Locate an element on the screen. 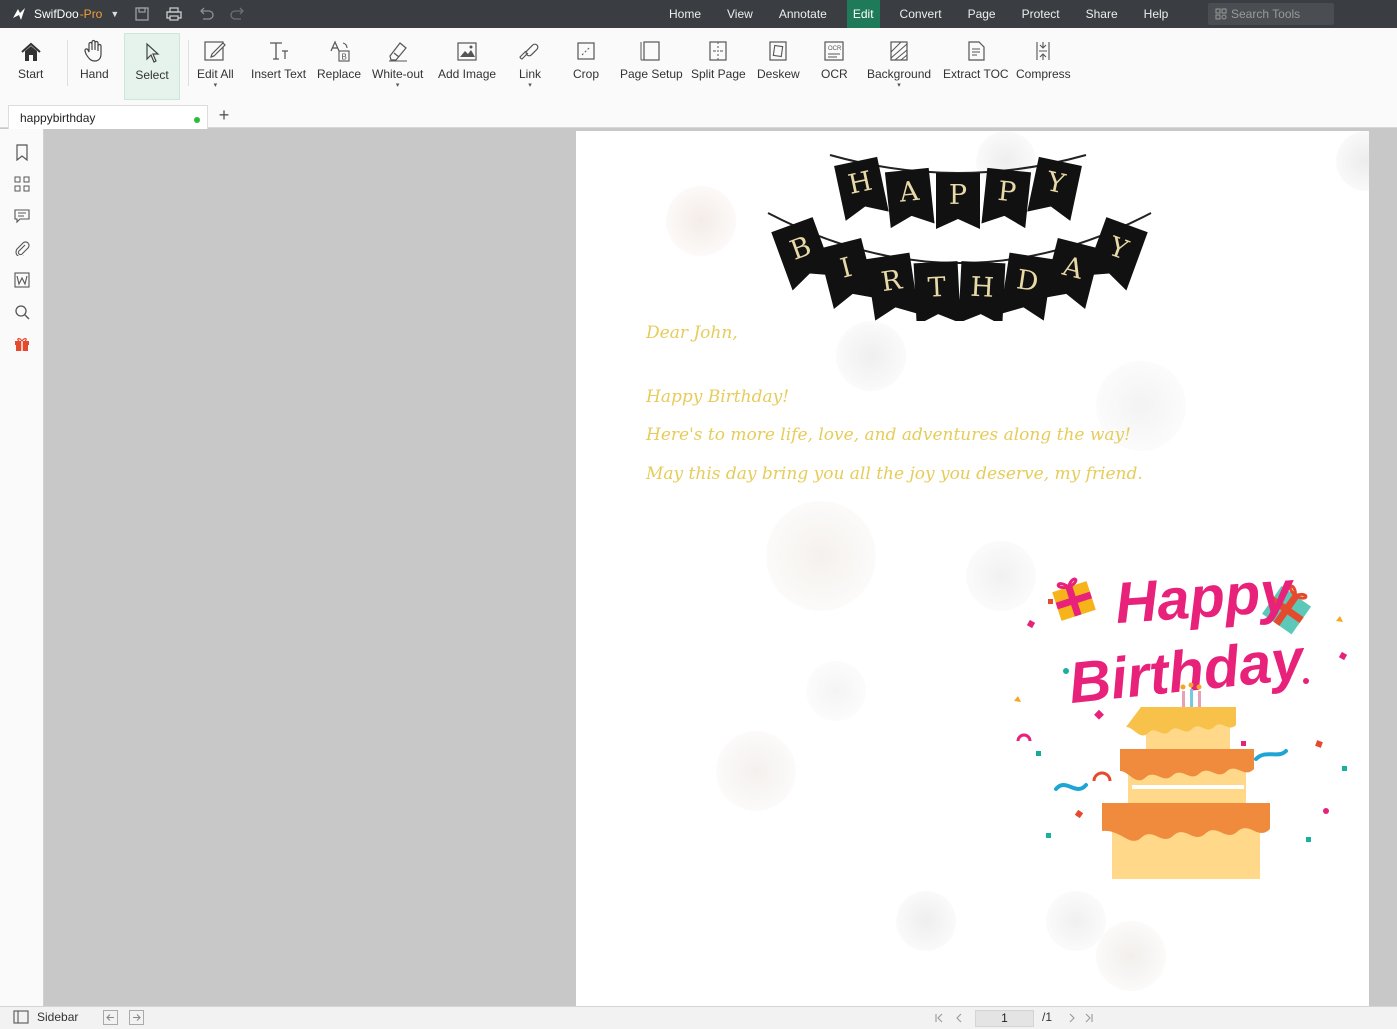 This screenshot has width=1397, height=1029. link-button: Link ▾ is located at coordinates (530, 66).